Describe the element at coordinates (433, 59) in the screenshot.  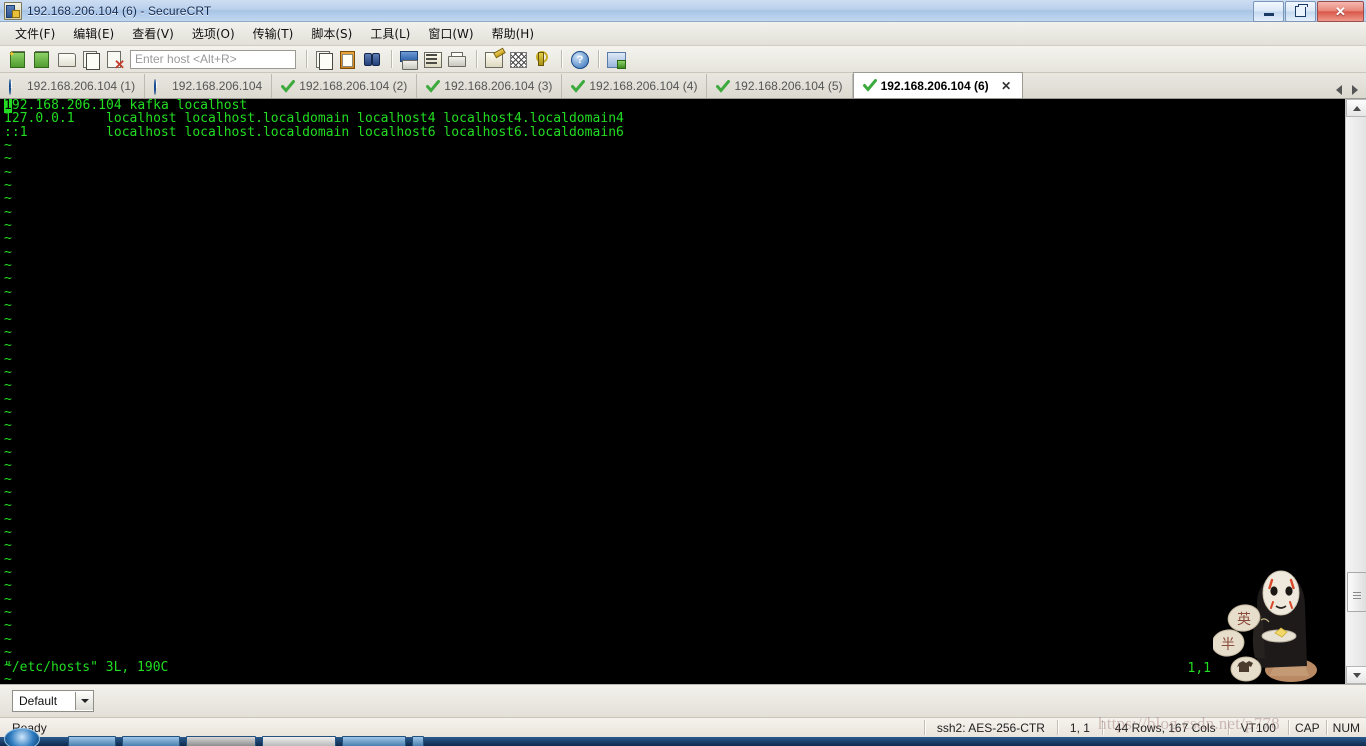
I see `log-session-icon` at that location.